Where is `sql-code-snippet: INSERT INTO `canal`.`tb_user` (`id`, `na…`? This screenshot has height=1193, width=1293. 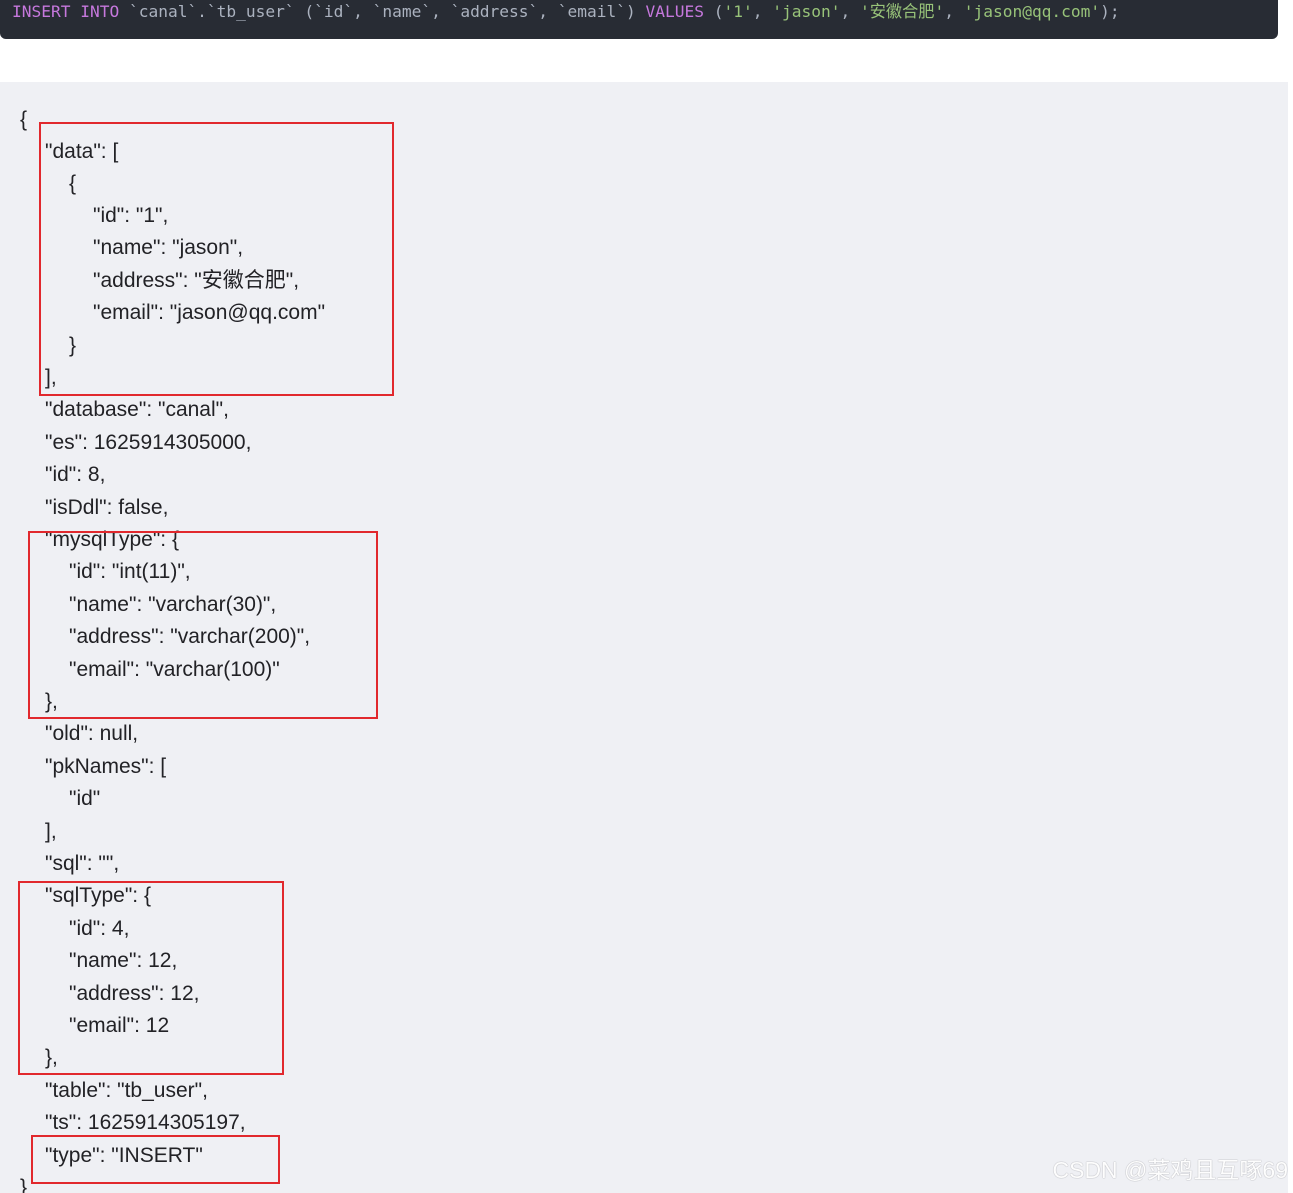 sql-code-snippet: INSERT INTO `canal`.`tb_user` (`id`, `na… is located at coordinates (639, 19).